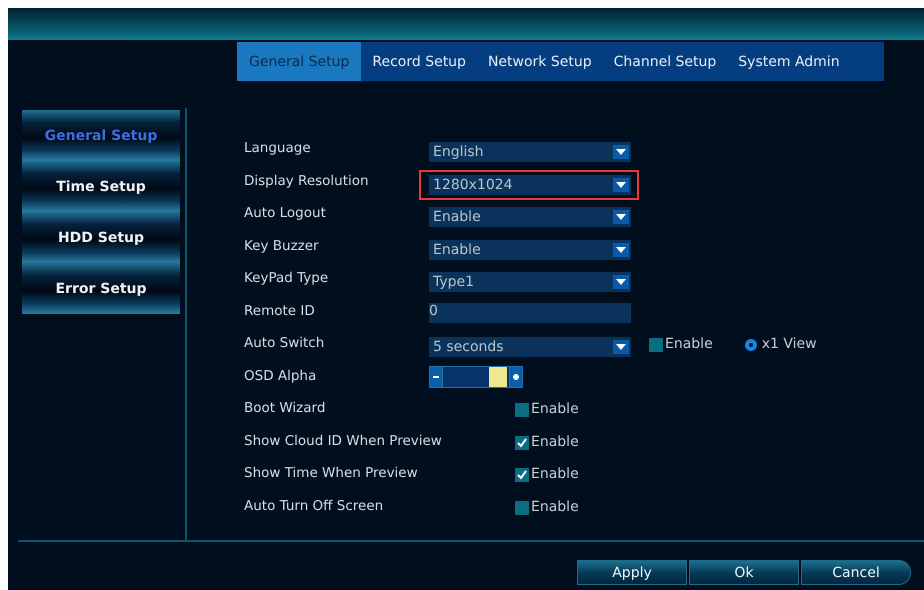 Image resolution: width=924 pixels, height=590 pixels. I want to click on sidebar-item: HDD Setup, so click(101, 237).